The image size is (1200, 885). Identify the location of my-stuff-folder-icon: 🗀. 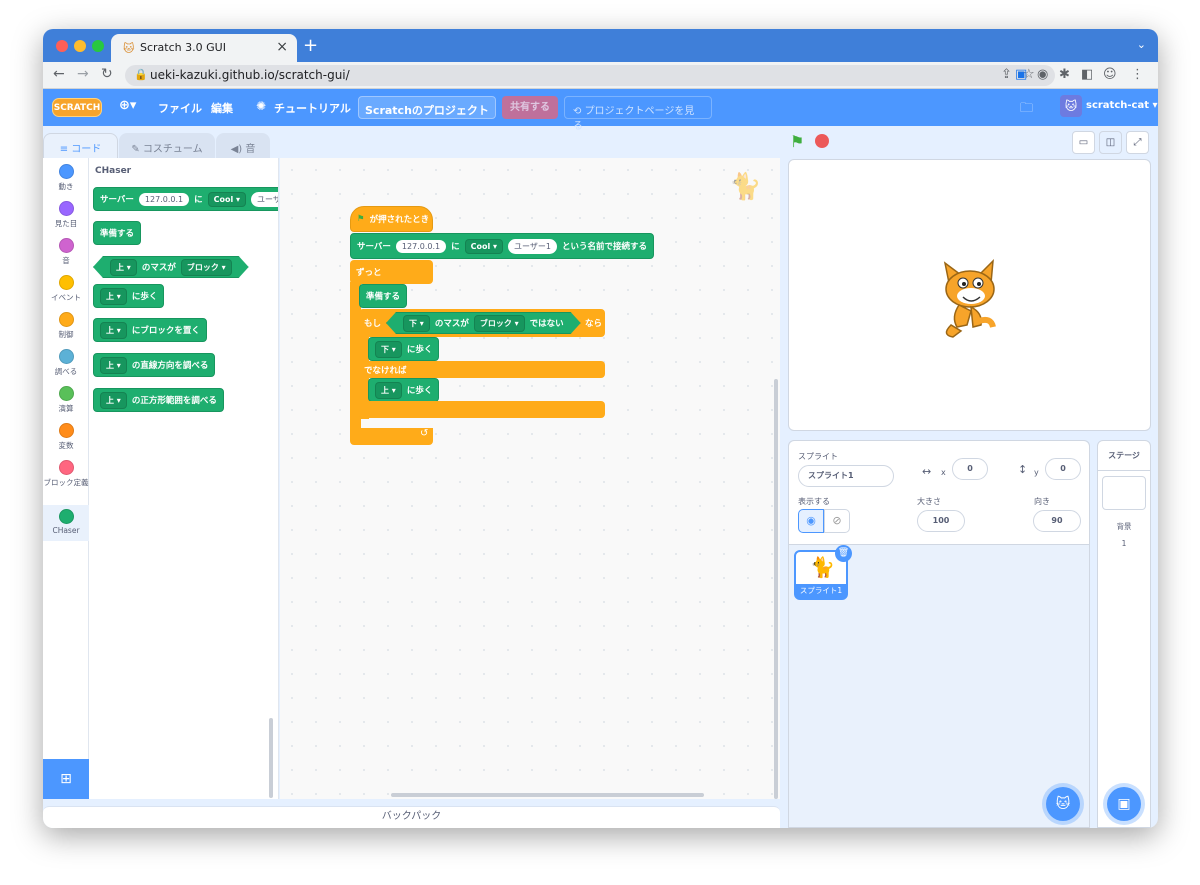
(1026, 110).